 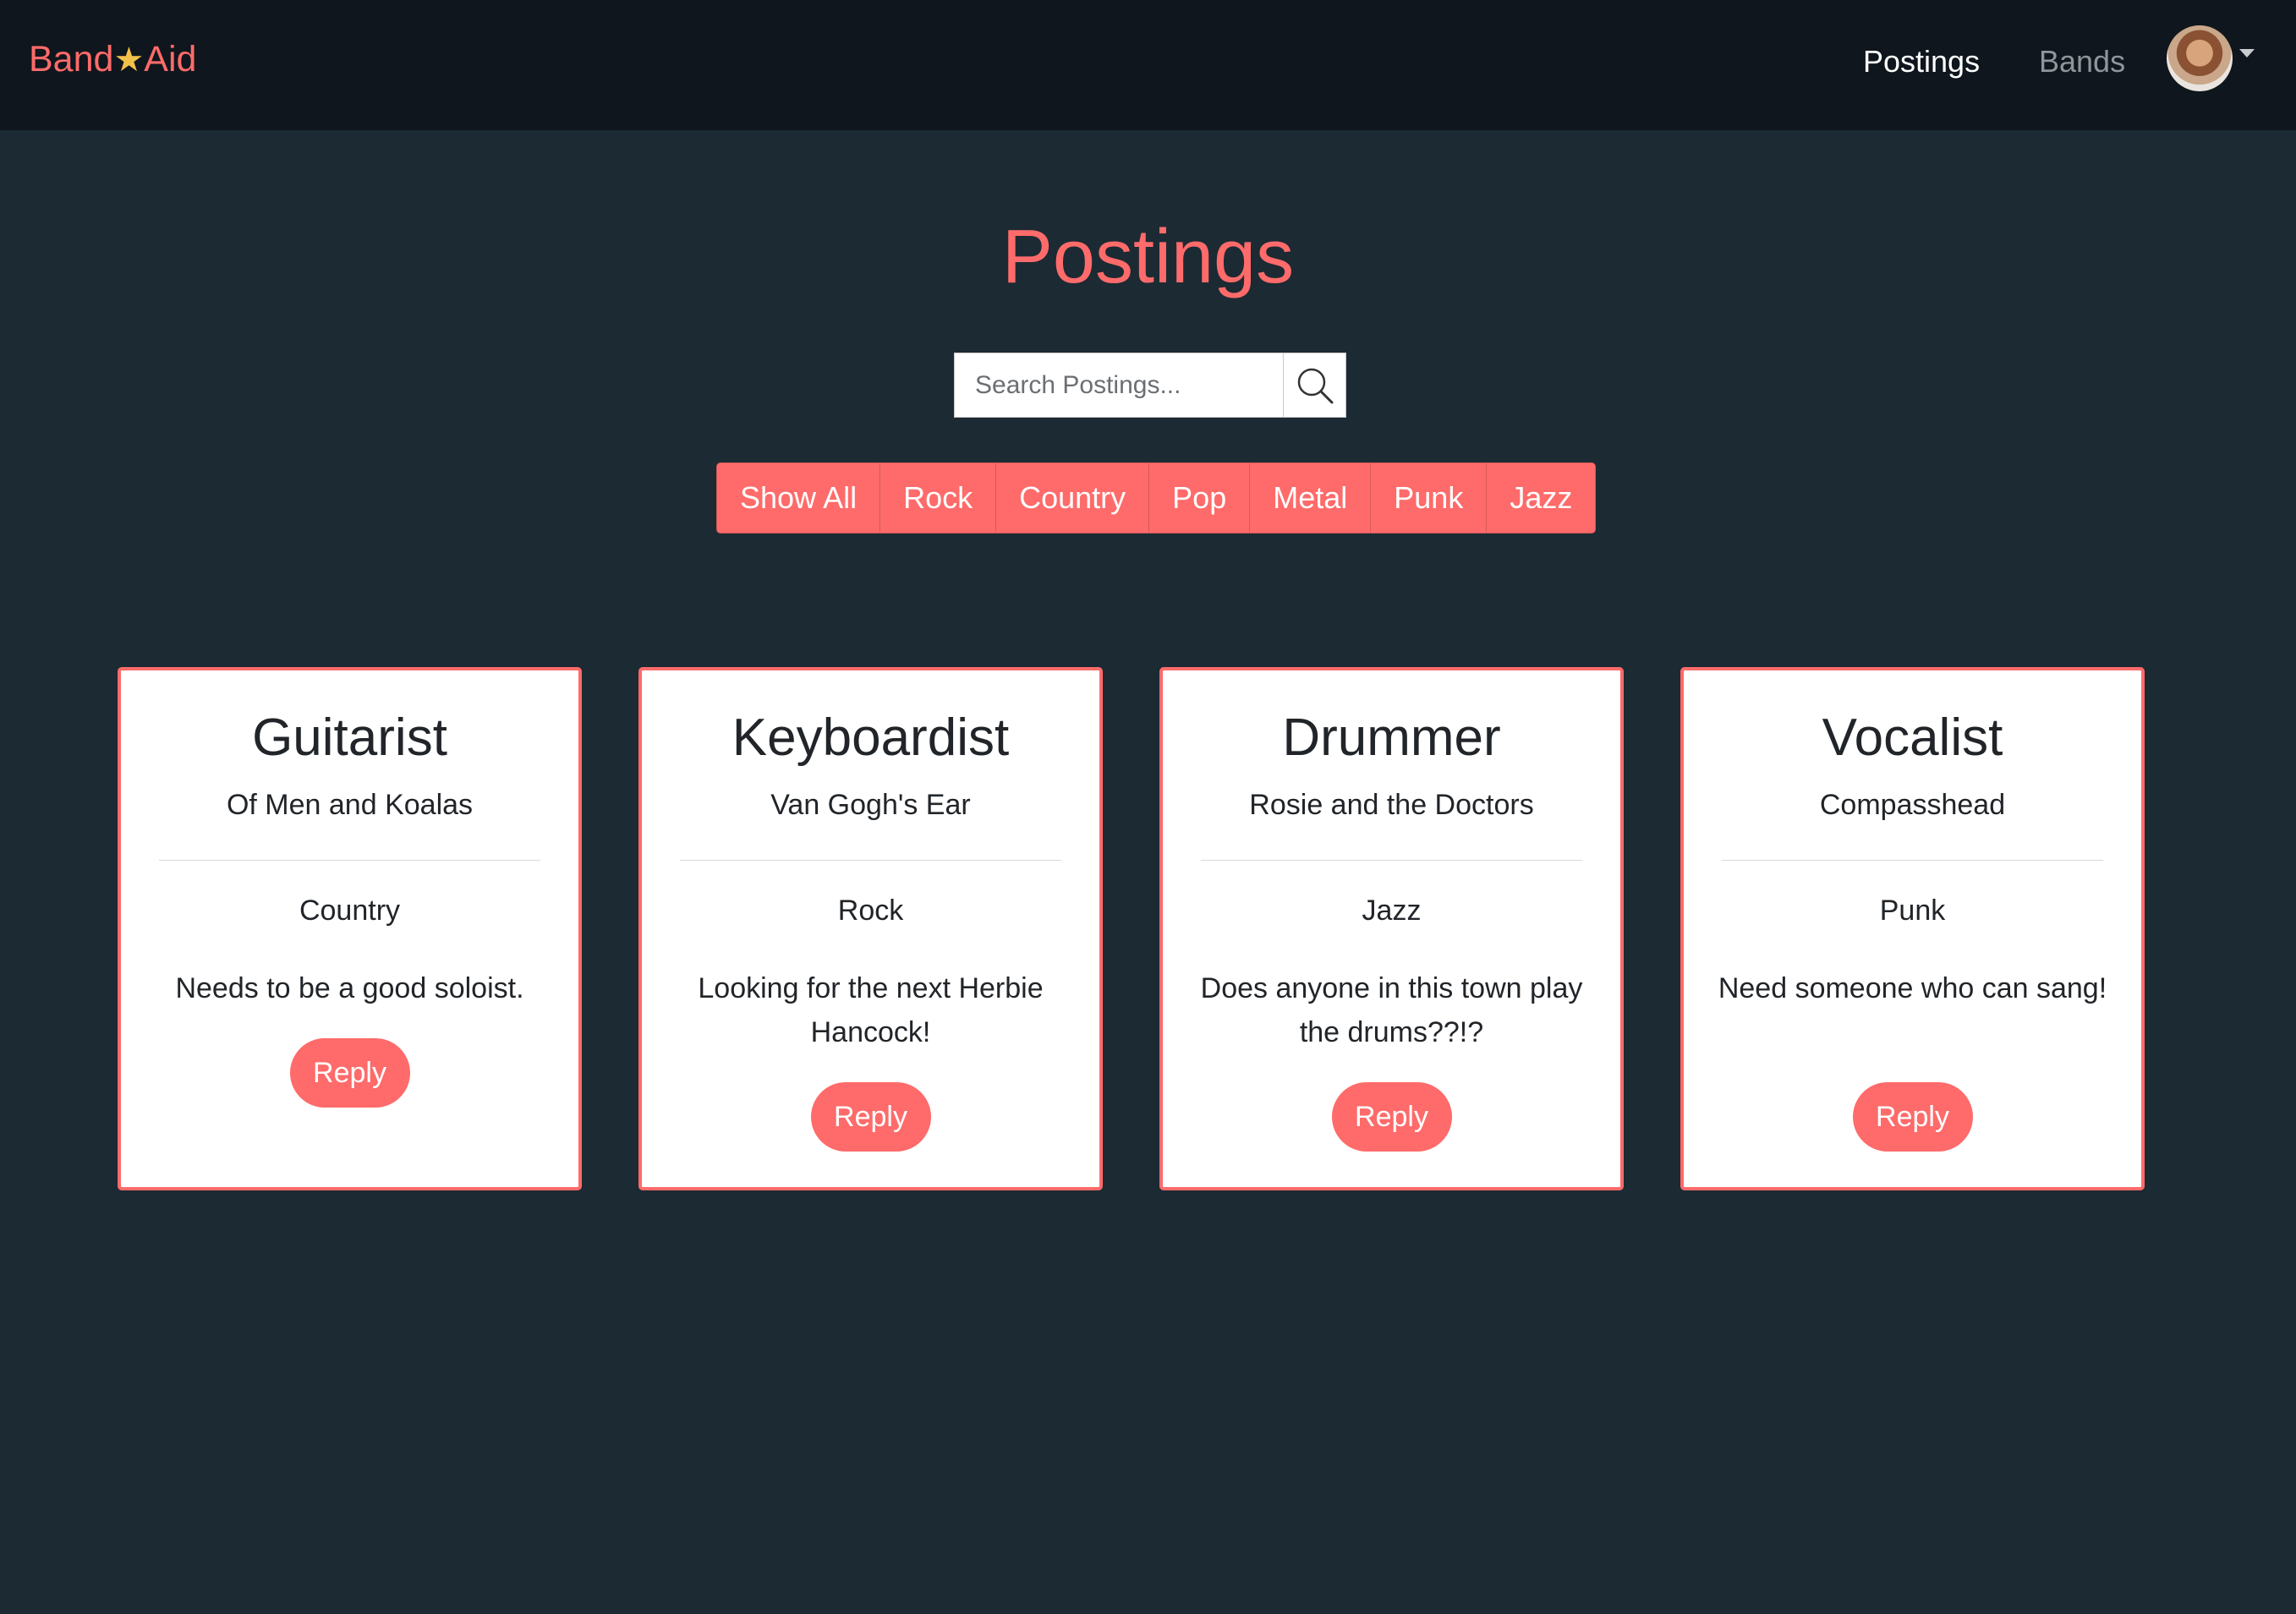 I want to click on posting-title: Vocalist, so click(x=1912, y=738).